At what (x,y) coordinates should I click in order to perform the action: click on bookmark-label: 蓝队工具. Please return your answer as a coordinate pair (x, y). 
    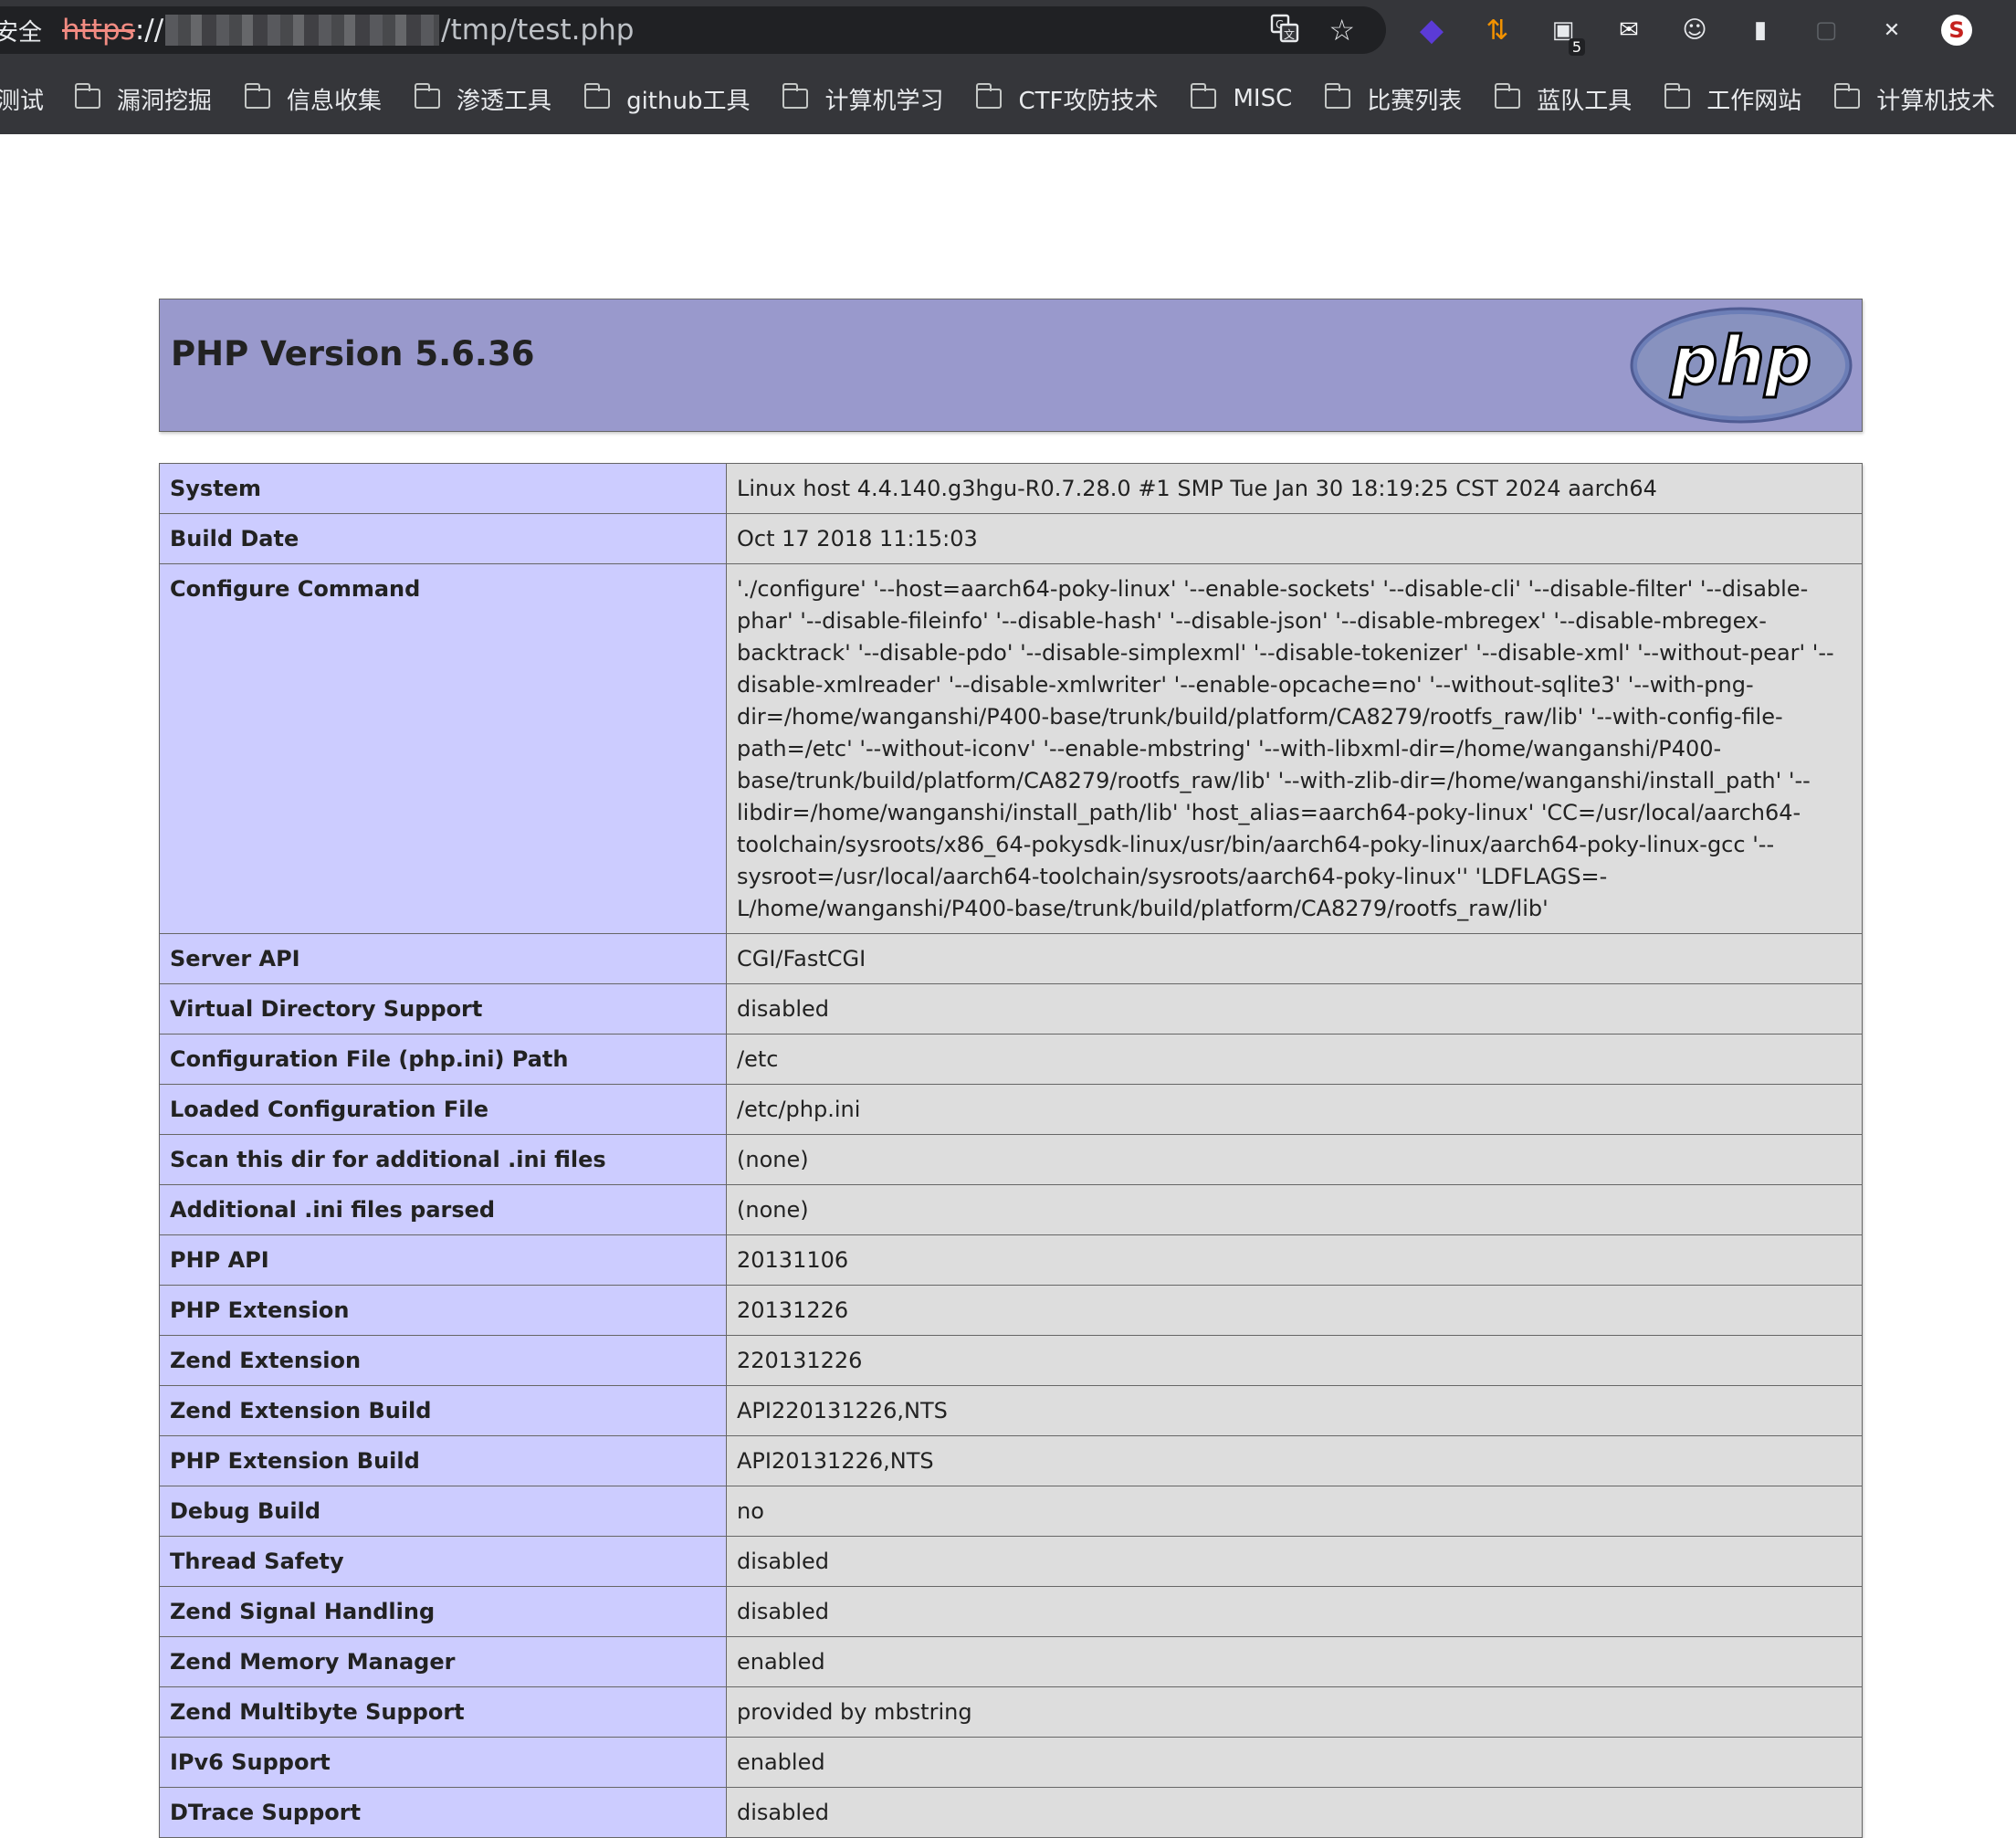
    Looking at the image, I should click on (1585, 101).